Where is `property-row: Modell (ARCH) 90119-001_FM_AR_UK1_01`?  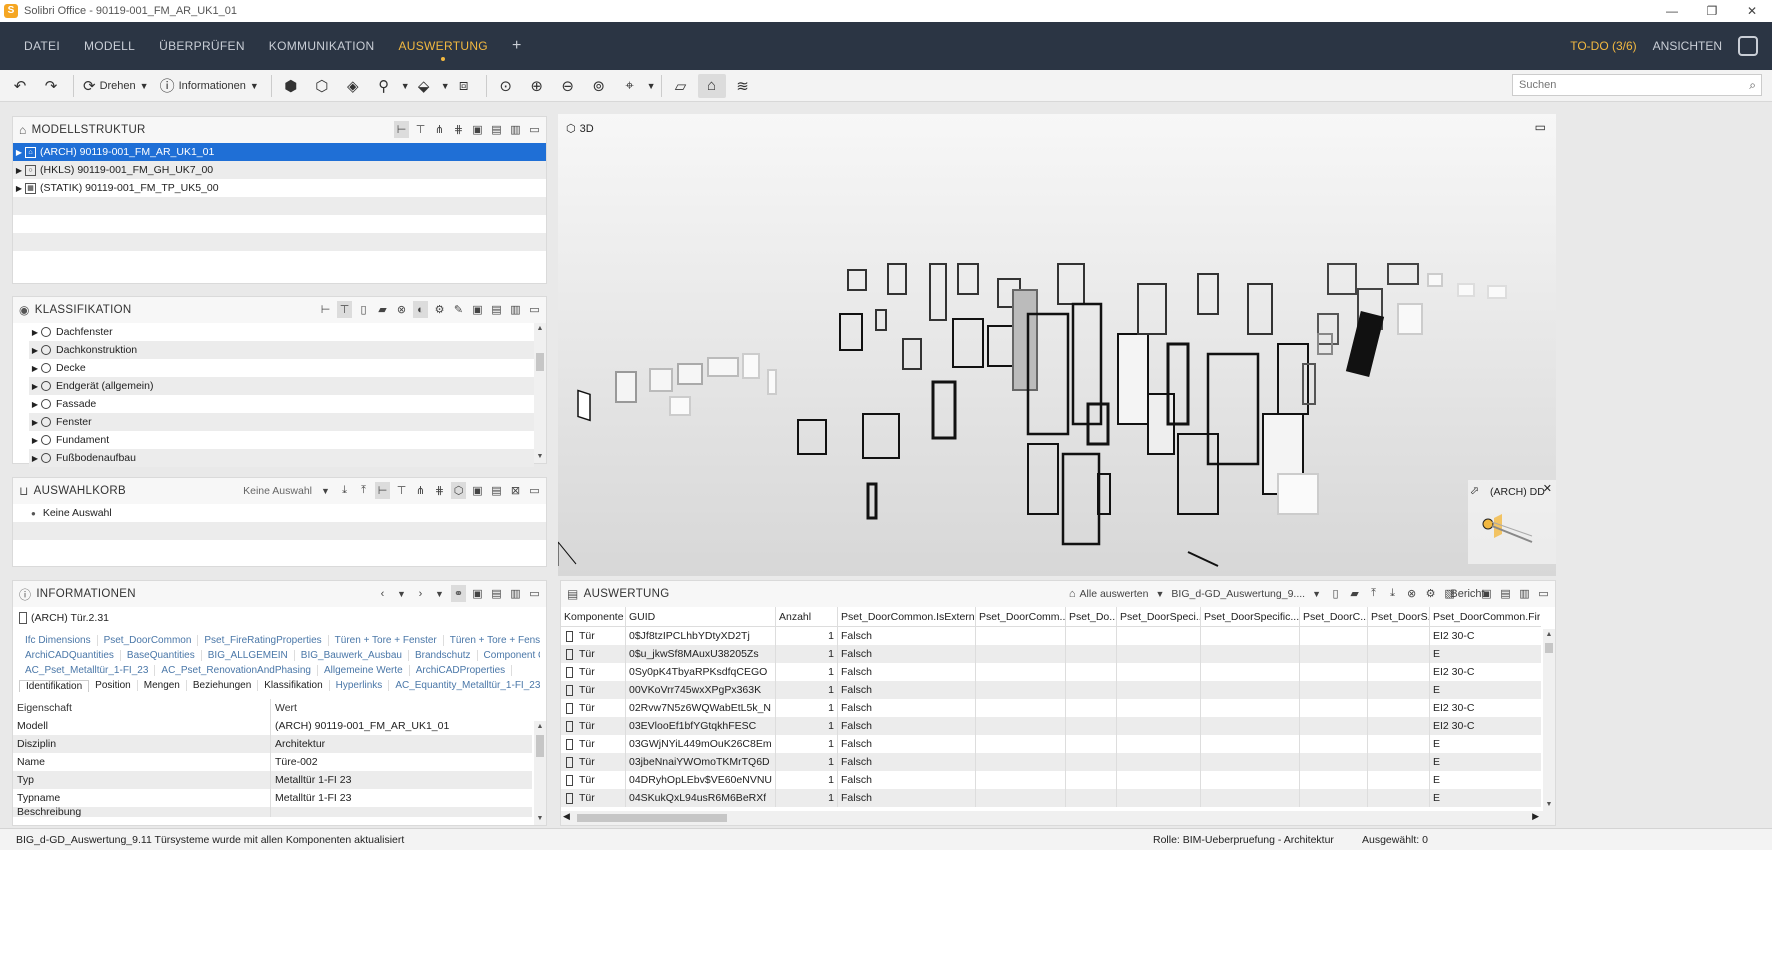 property-row: Modell (ARCH) 90119-001_FM_AR_UK1_01 is located at coordinates (272, 726).